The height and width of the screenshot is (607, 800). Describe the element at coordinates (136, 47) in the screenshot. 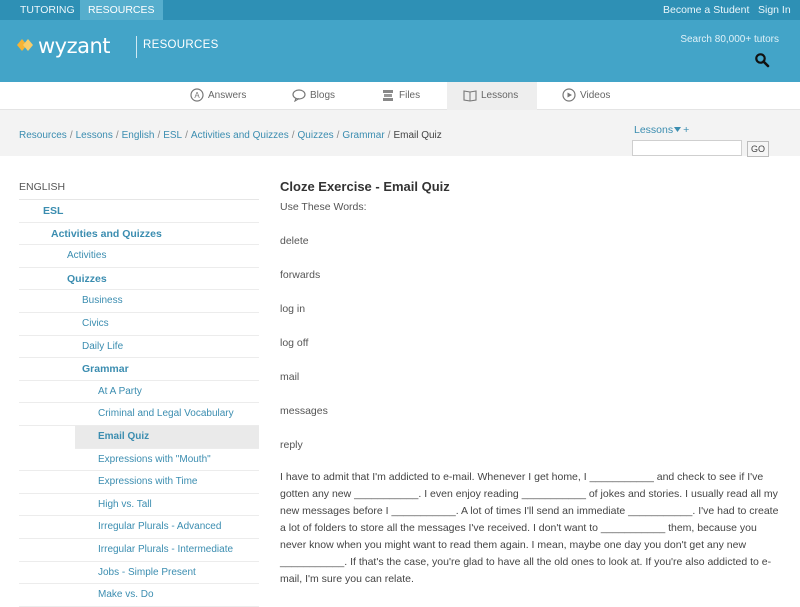

I see `logo-divider` at that location.